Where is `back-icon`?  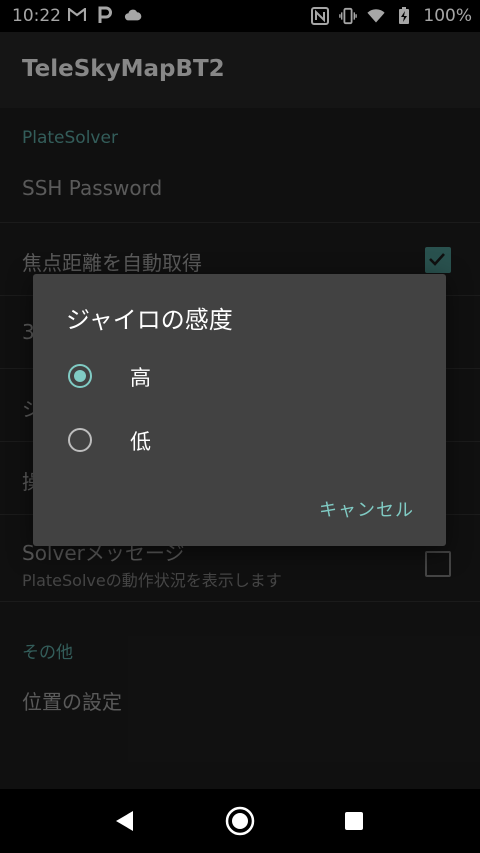
back-icon is located at coordinates (124, 821).